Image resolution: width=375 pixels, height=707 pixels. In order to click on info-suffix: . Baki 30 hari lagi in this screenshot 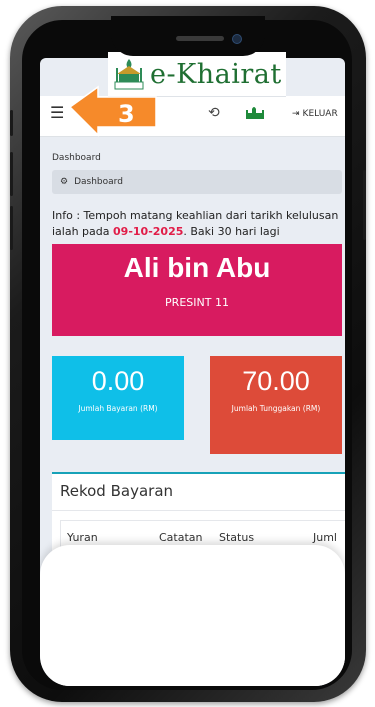, I will do `click(231, 231)`.